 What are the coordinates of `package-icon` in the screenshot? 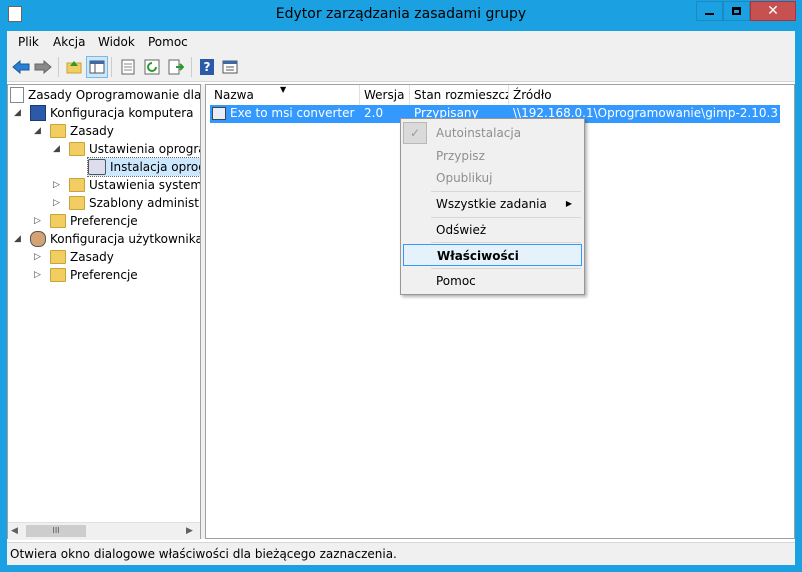 It's located at (219, 113).